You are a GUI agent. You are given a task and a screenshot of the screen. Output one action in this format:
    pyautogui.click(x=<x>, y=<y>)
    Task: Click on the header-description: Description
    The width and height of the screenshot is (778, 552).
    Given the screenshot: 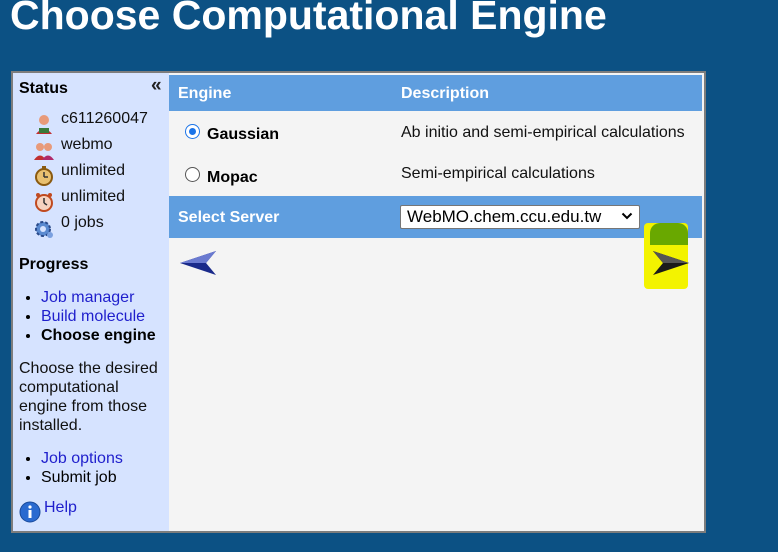 What is the action you would take?
    pyautogui.click(x=445, y=93)
    